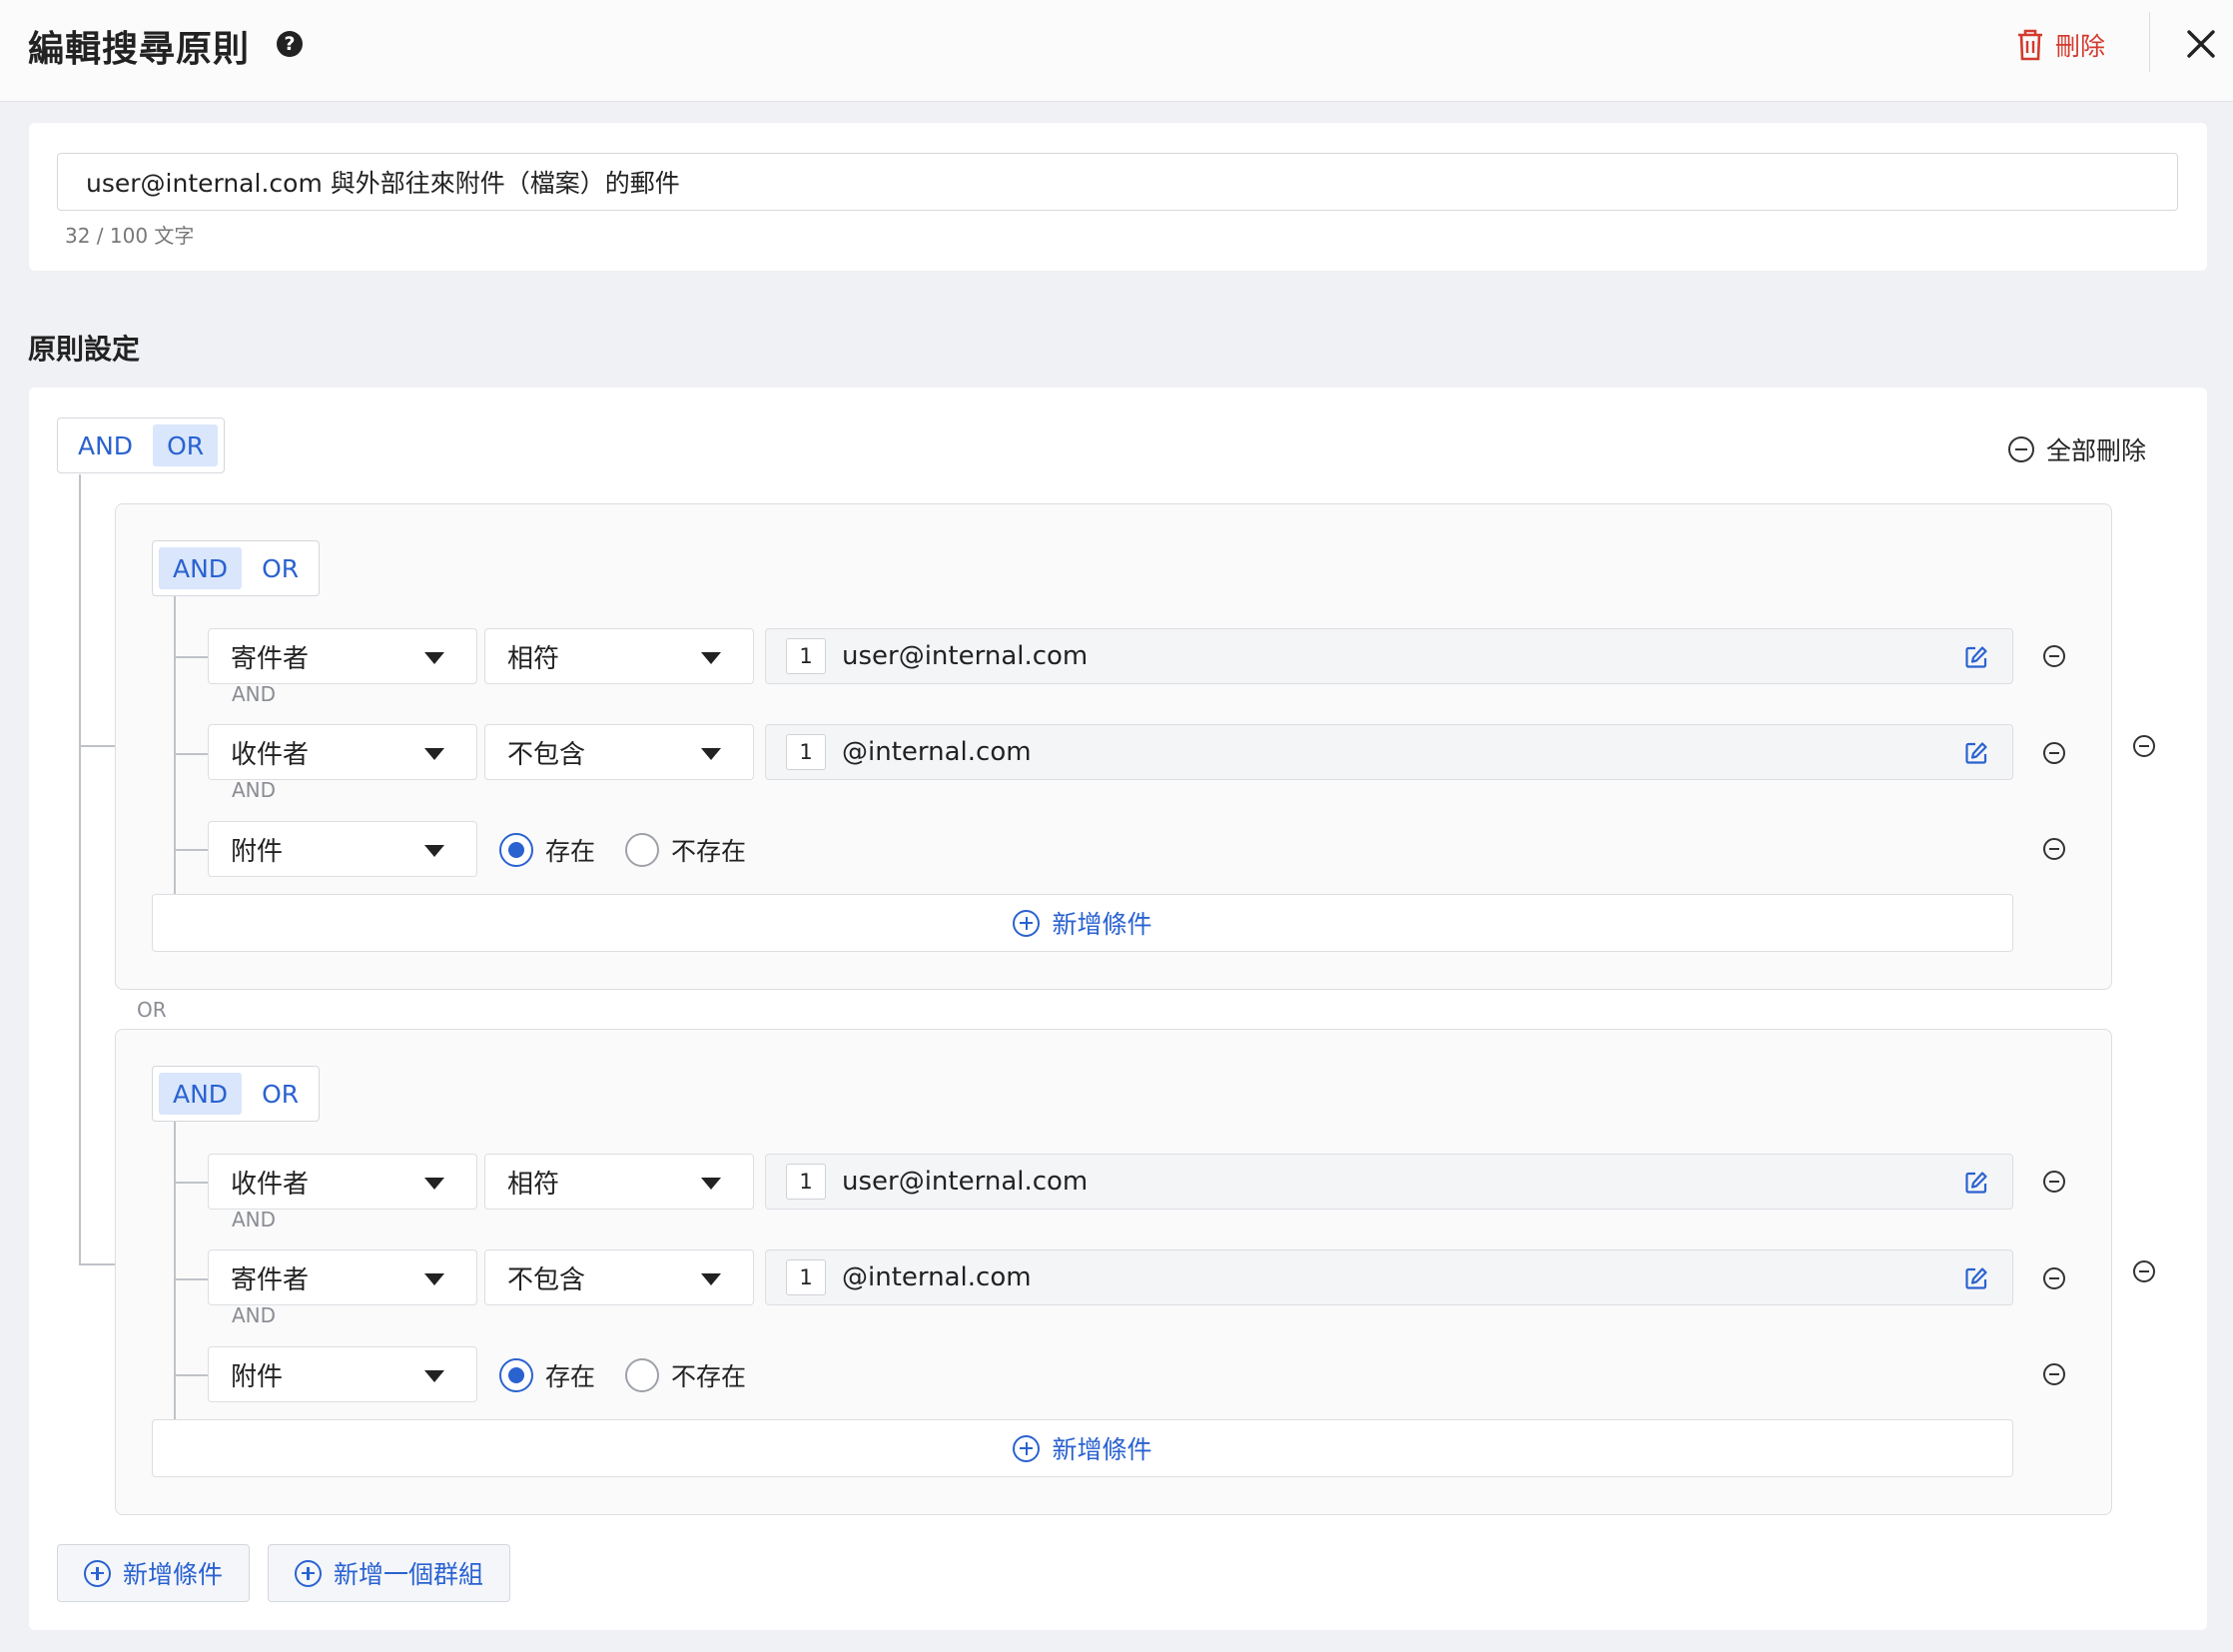  Describe the element at coordinates (570, 1376) in the screenshot. I see `radio-exists-label: 存在` at that location.